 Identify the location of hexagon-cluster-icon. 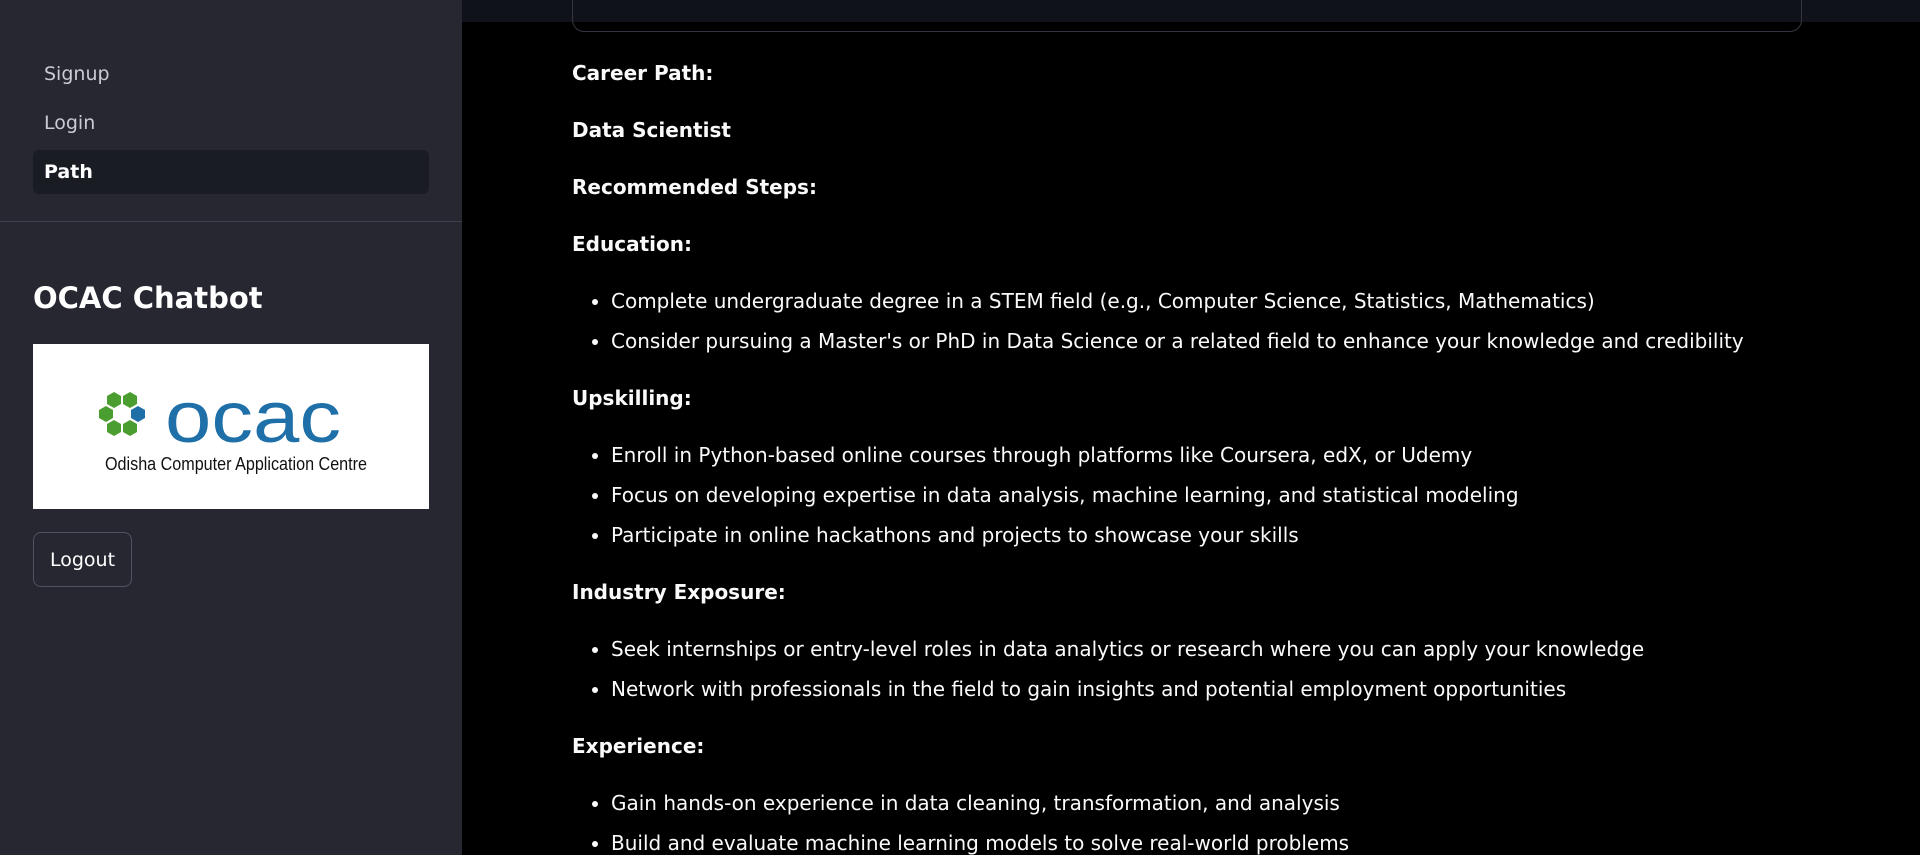
(122, 414).